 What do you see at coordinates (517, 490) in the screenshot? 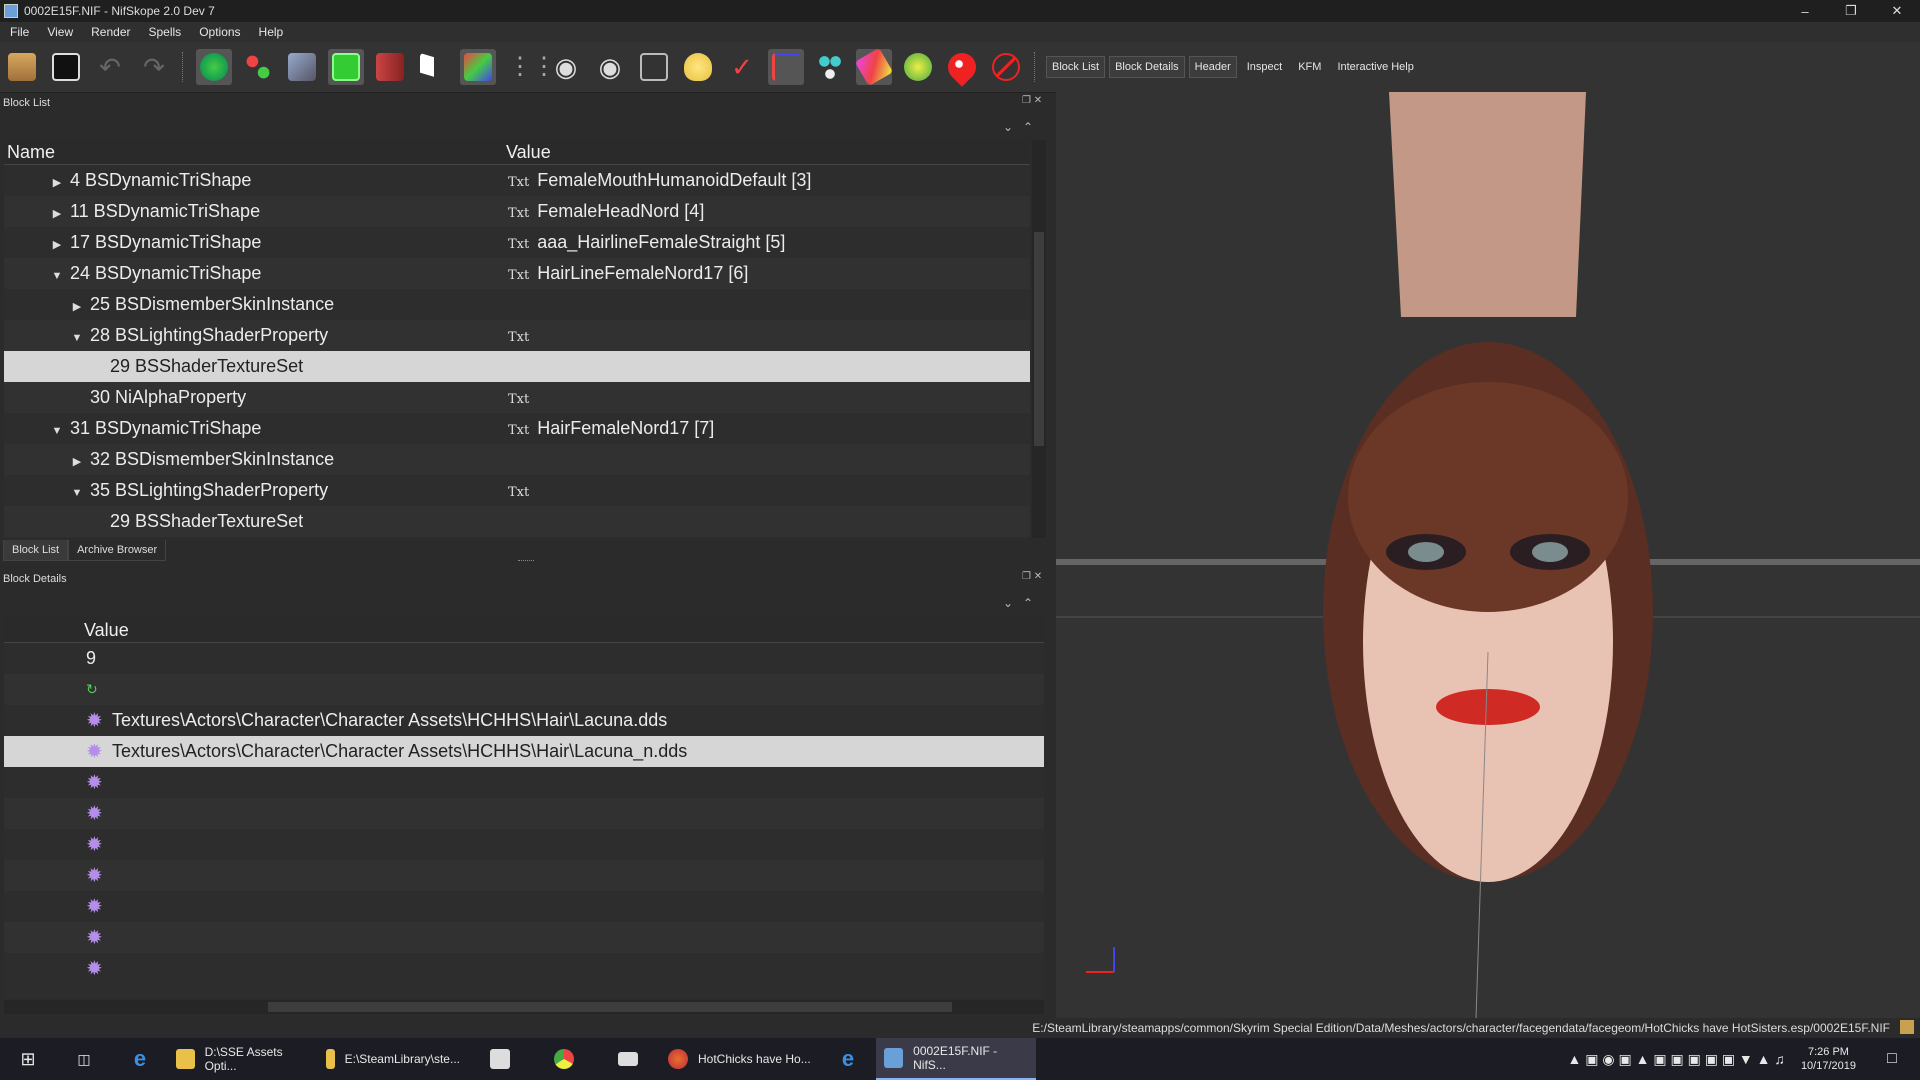
I see `block-list-row: ▼ 35 BSLightingShaderProperty Txt` at bounding box center [517, 490].